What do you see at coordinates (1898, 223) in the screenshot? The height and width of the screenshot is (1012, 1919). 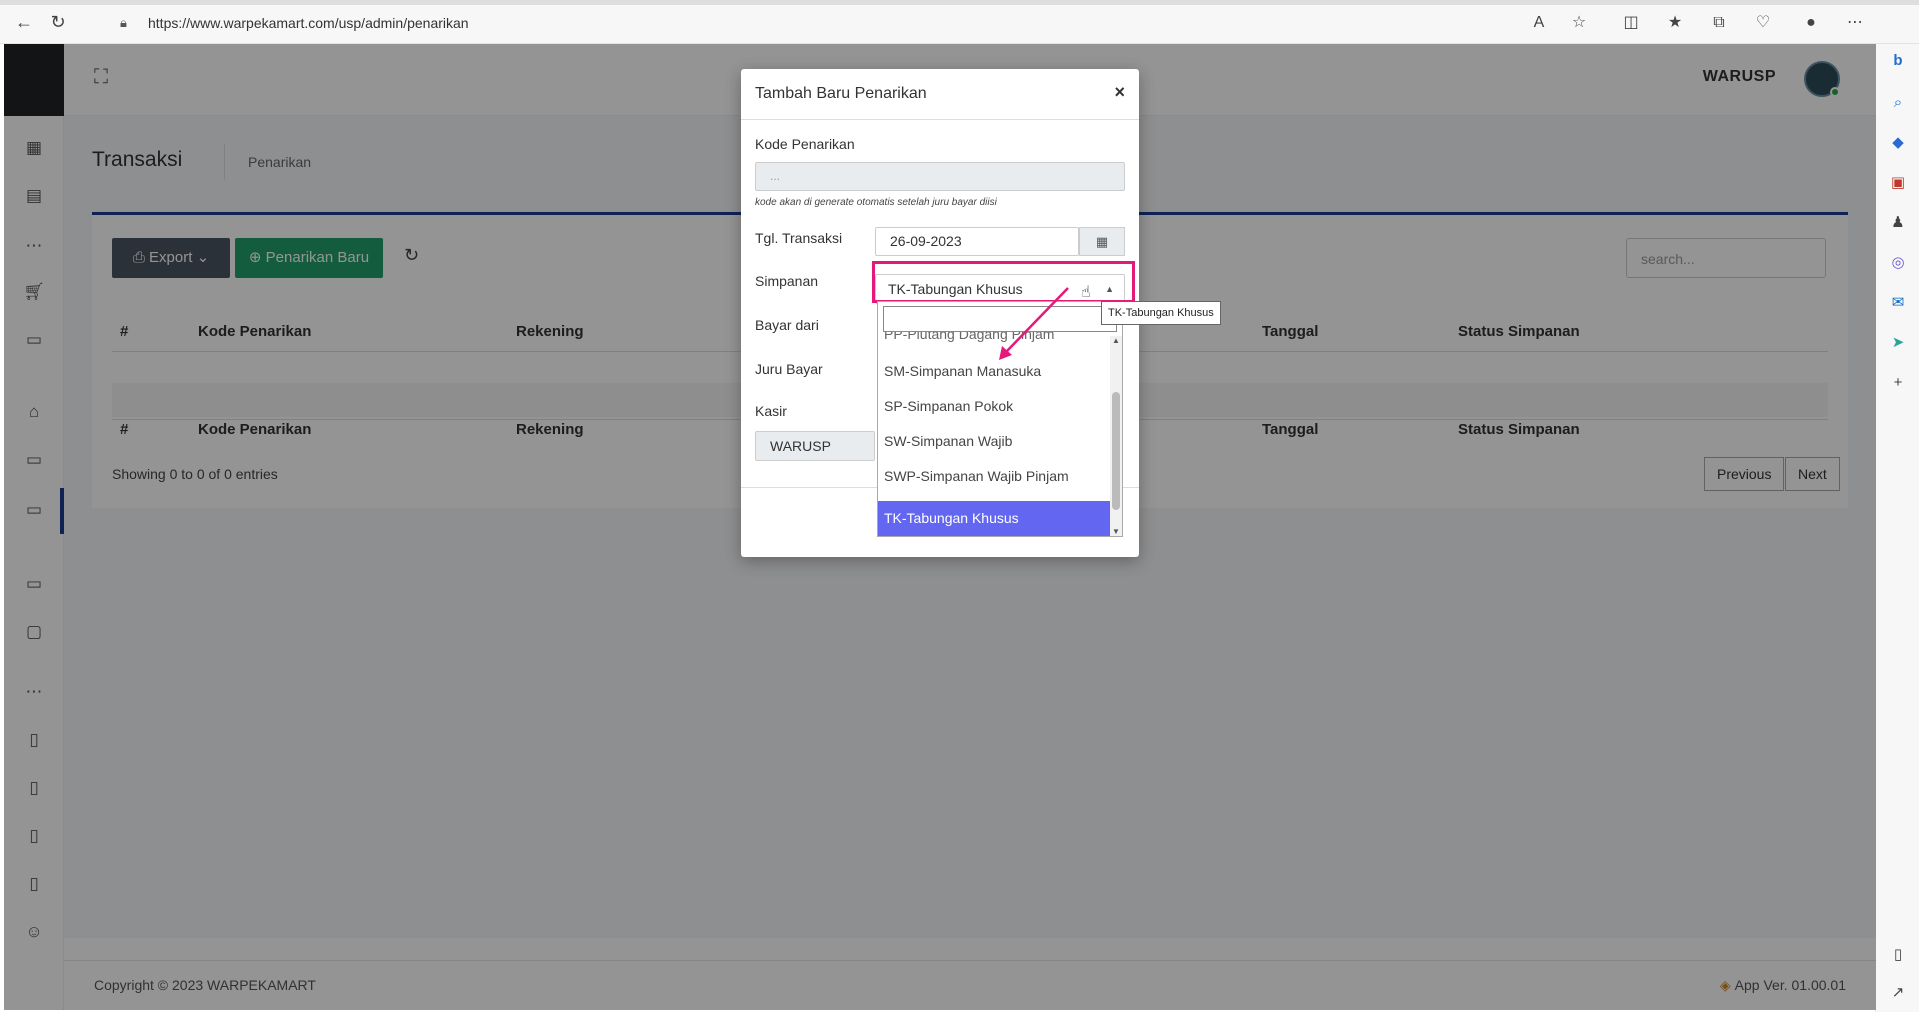 I see `games-icon: ♟` at bounding box center [1898, 223].